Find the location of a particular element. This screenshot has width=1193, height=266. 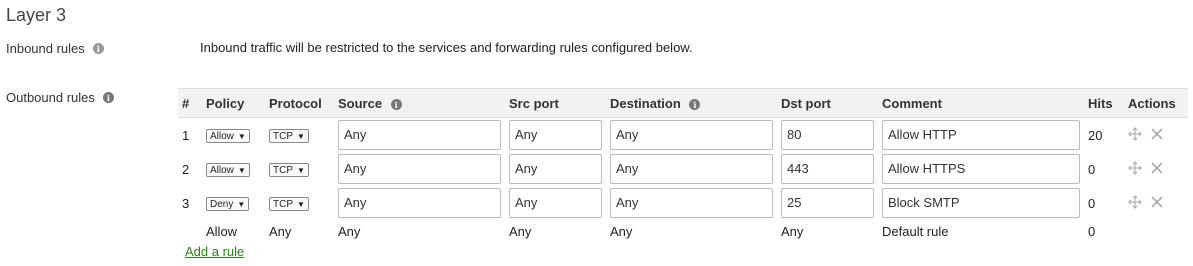

section-title: Layer 3 is located at coordinates (36, 15).